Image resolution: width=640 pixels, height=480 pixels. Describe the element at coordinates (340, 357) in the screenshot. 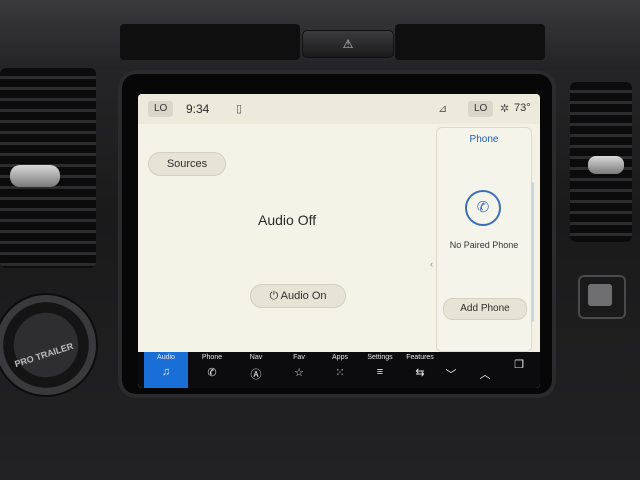

I see `nav-apps-label: Apps` at that location.